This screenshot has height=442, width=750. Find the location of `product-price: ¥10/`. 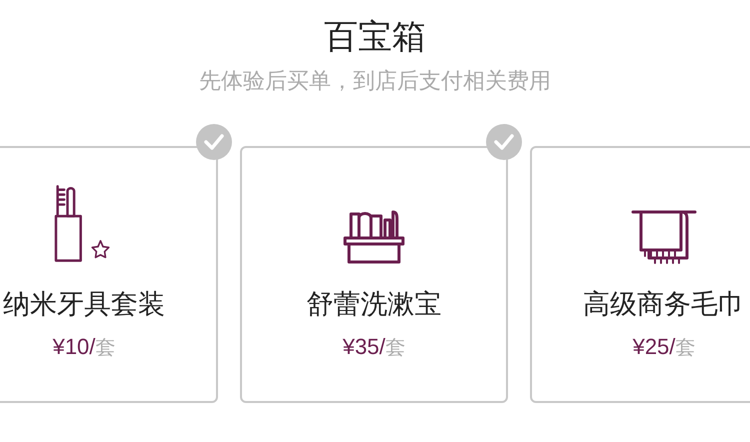

product-price: ¥10/ is located at coordinates (74, 347).